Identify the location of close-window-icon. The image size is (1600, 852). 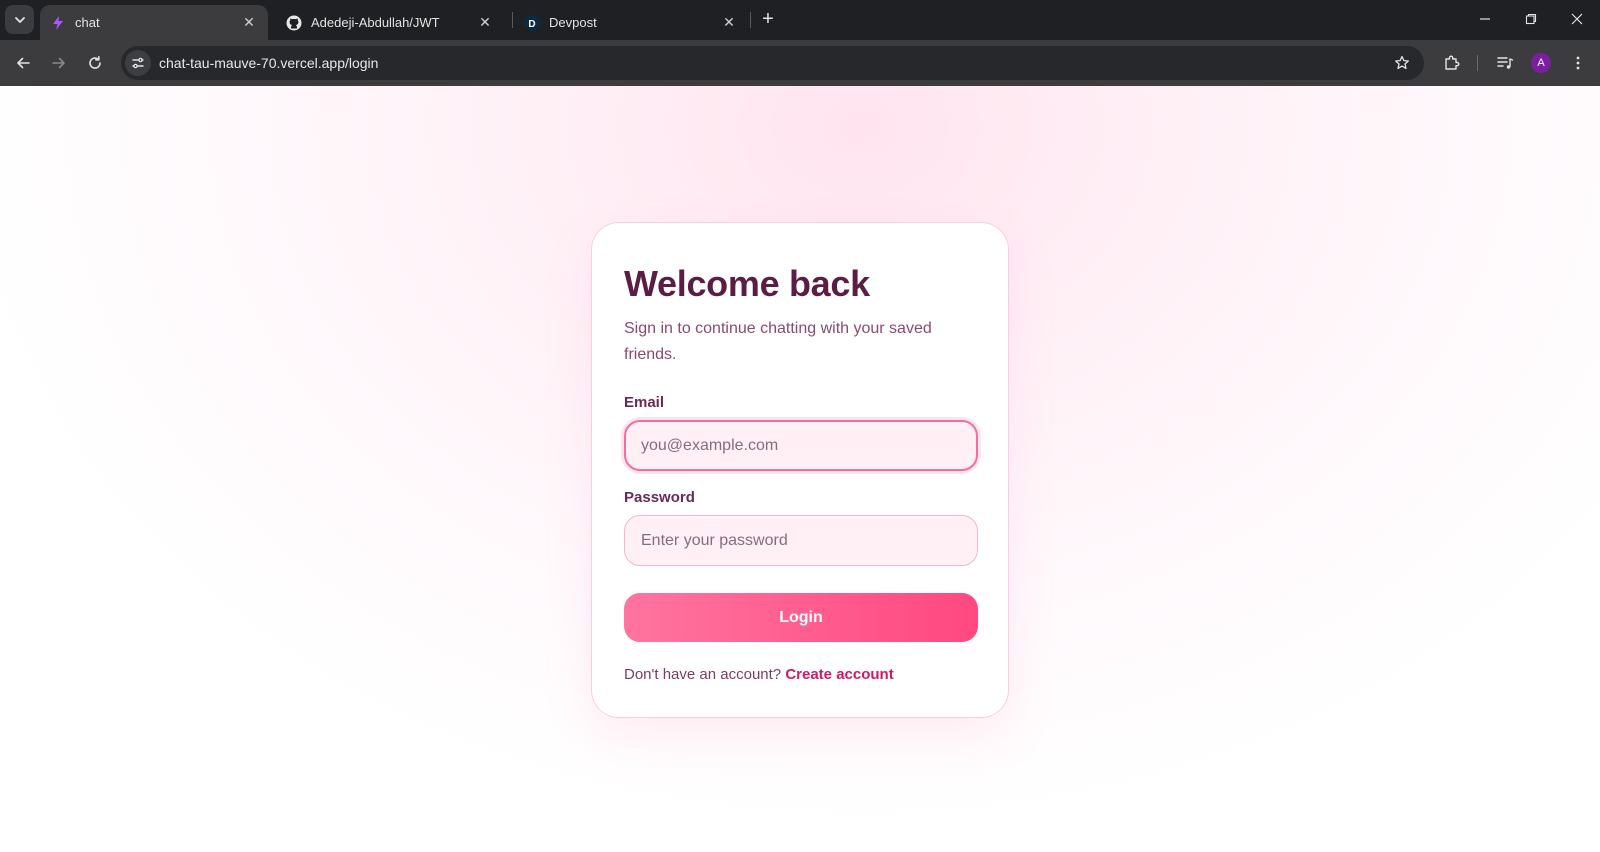
(1577, 19).